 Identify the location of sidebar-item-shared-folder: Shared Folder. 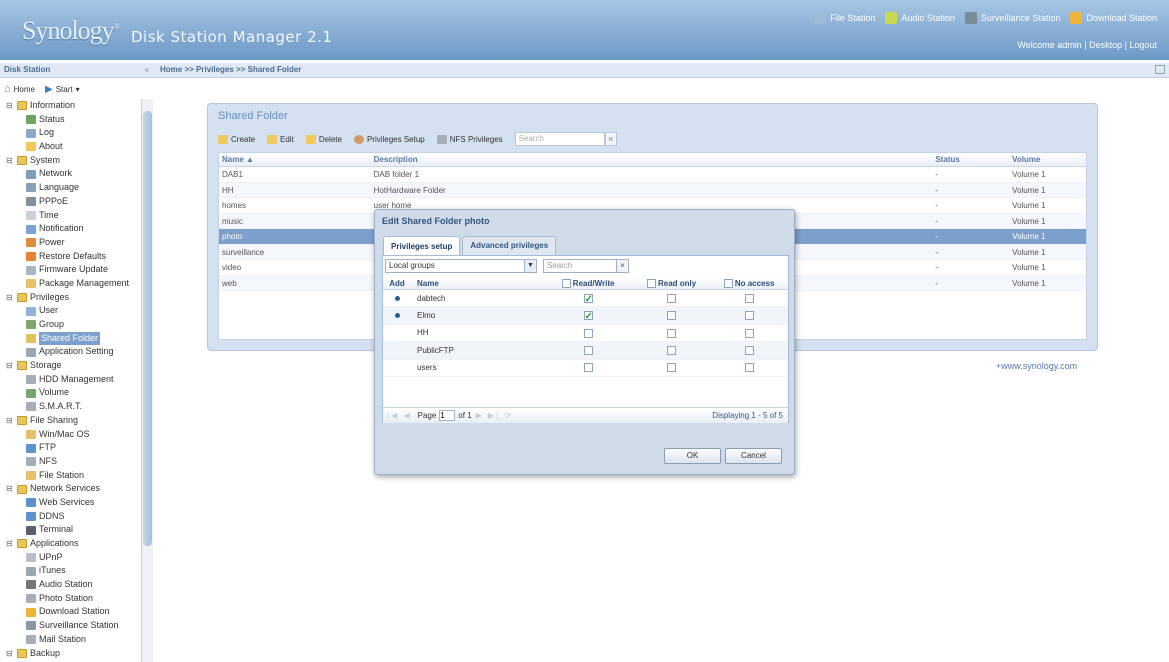
(70, 338).